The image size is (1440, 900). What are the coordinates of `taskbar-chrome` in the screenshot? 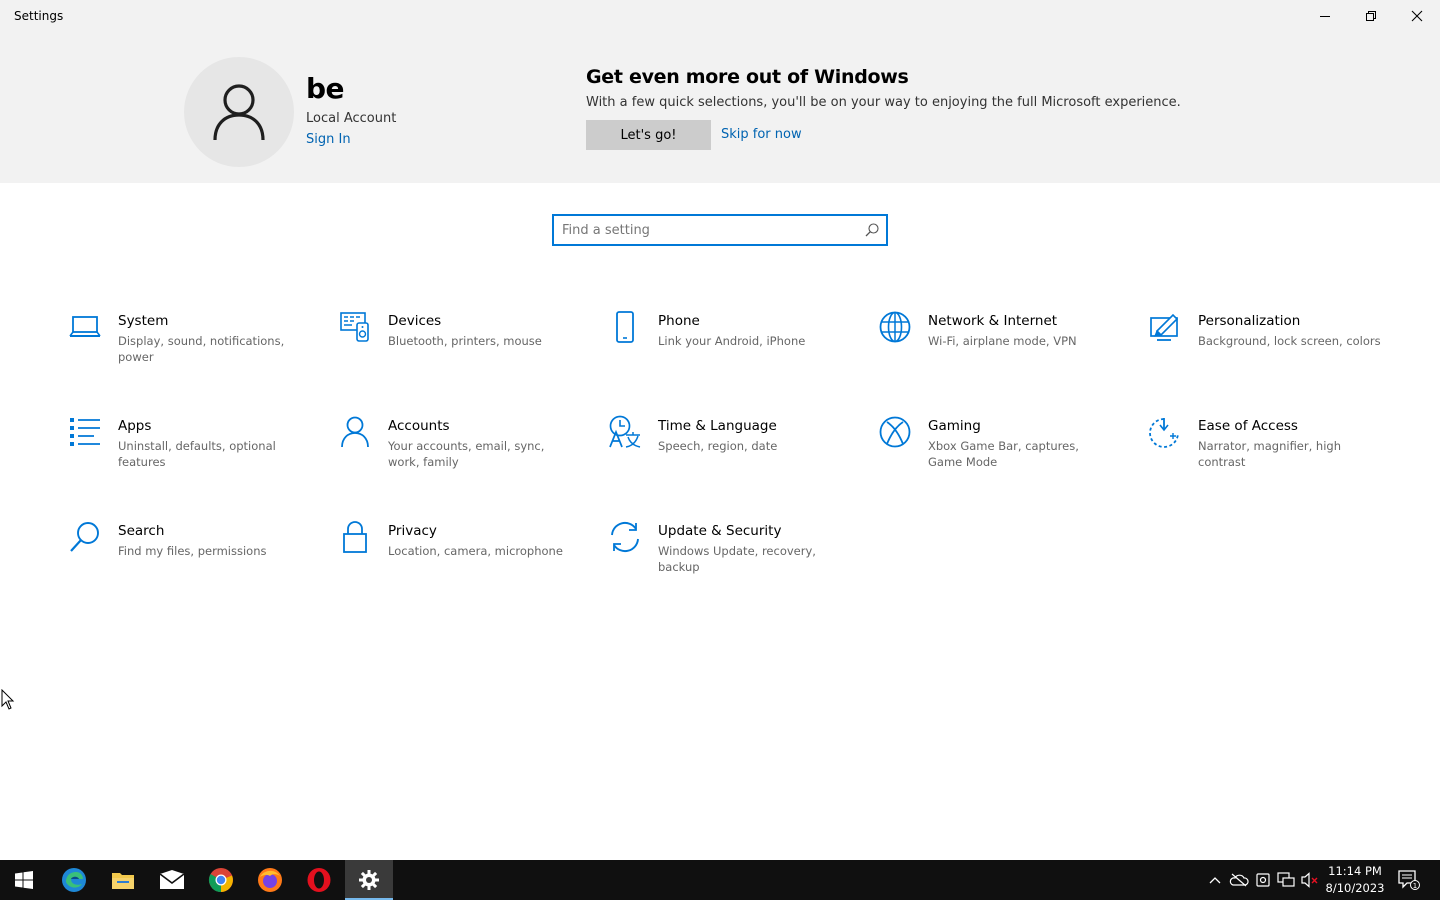 It's located at (221, 880).